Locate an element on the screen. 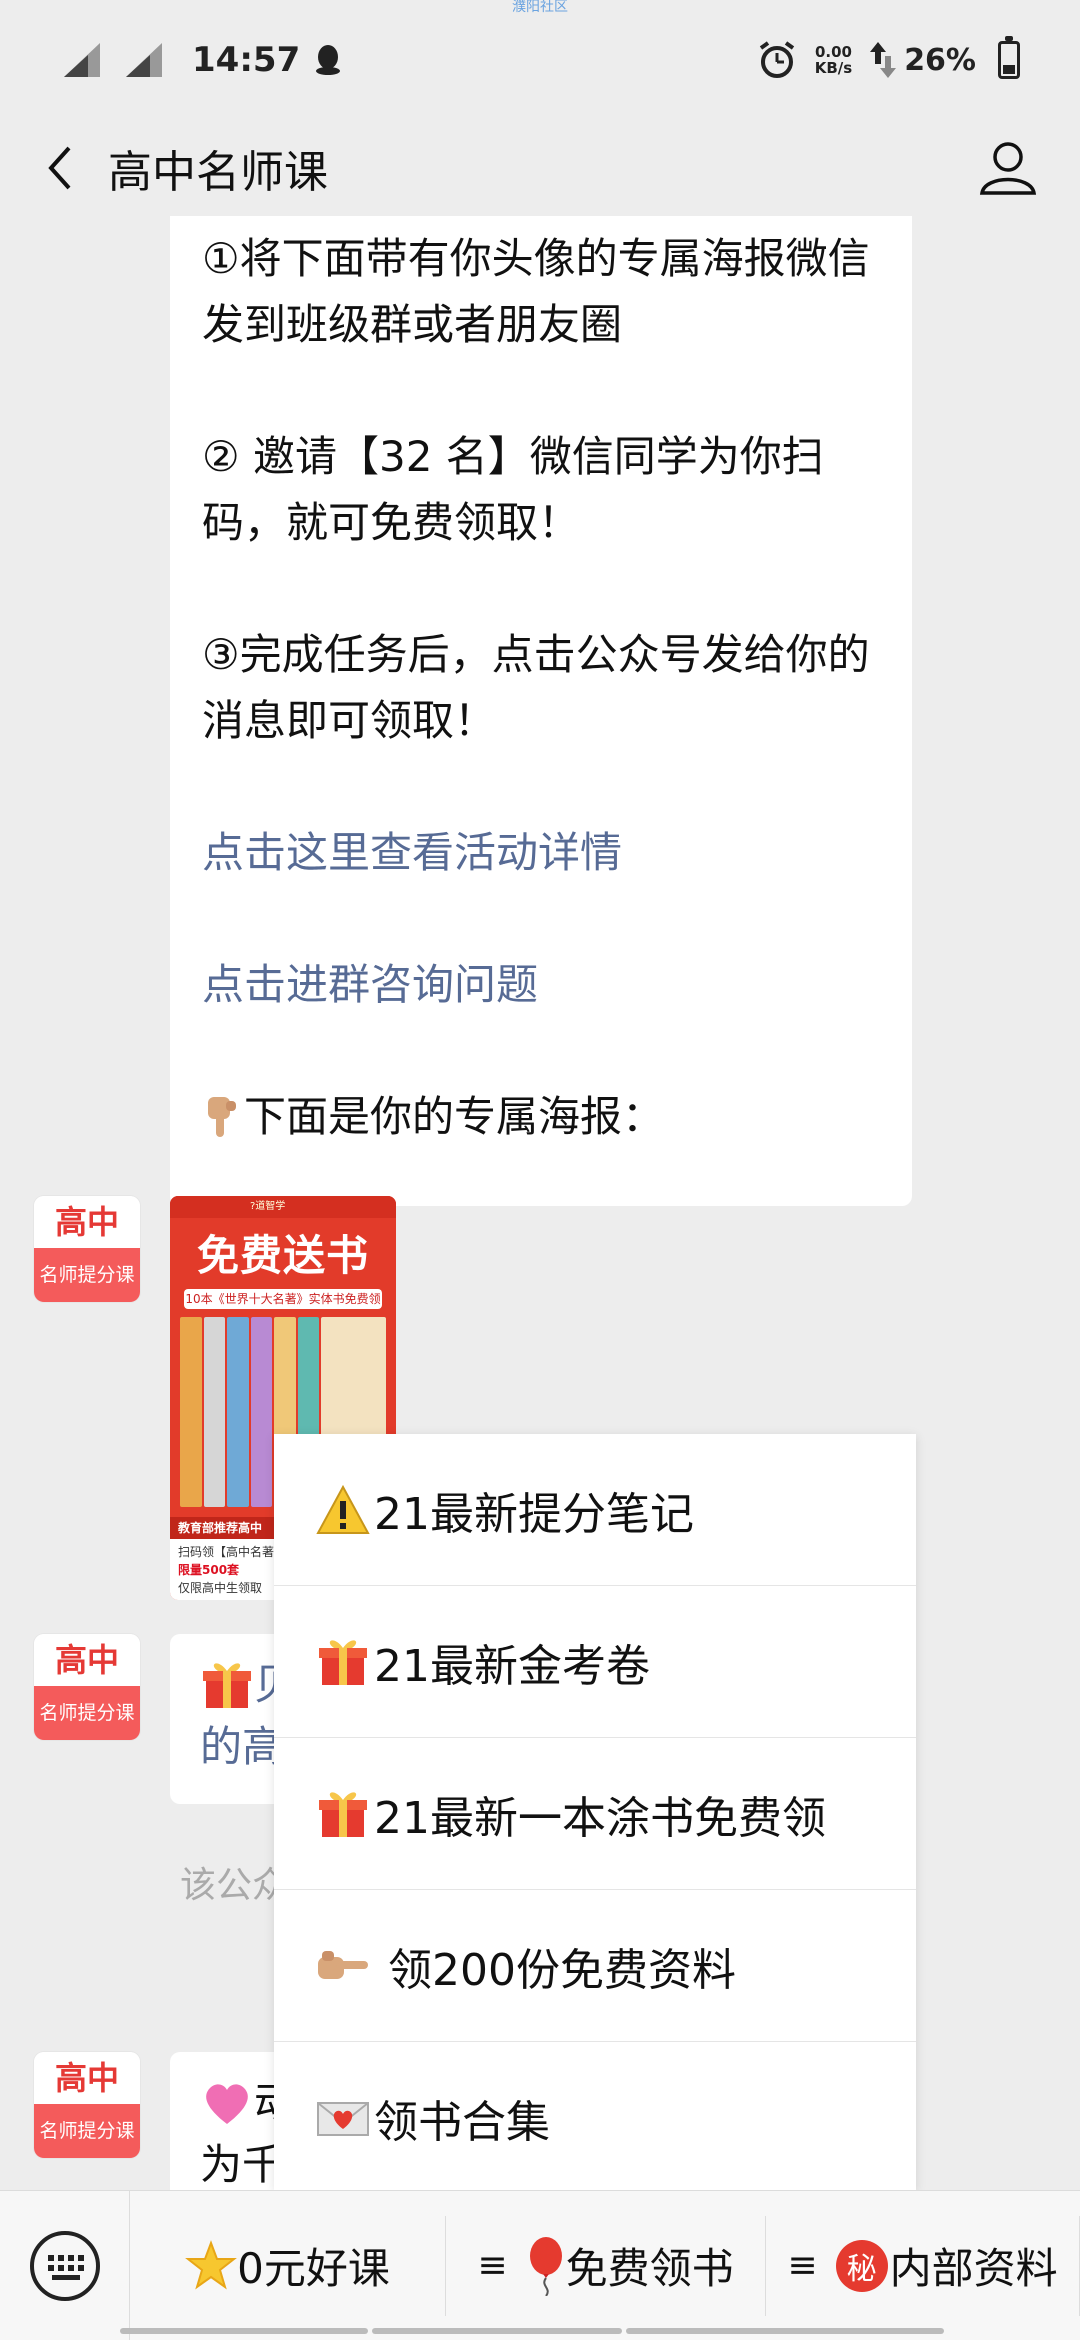 The width and height of the screenshot is (1080, 2340). system-tip: 该公众 is located at coordinates (234, 1885).